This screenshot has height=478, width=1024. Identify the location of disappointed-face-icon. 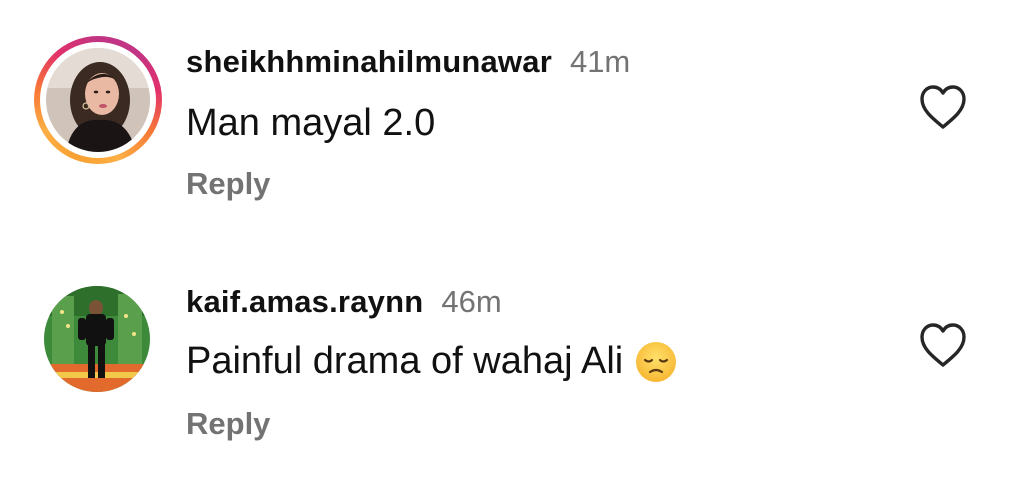
(656, 362).